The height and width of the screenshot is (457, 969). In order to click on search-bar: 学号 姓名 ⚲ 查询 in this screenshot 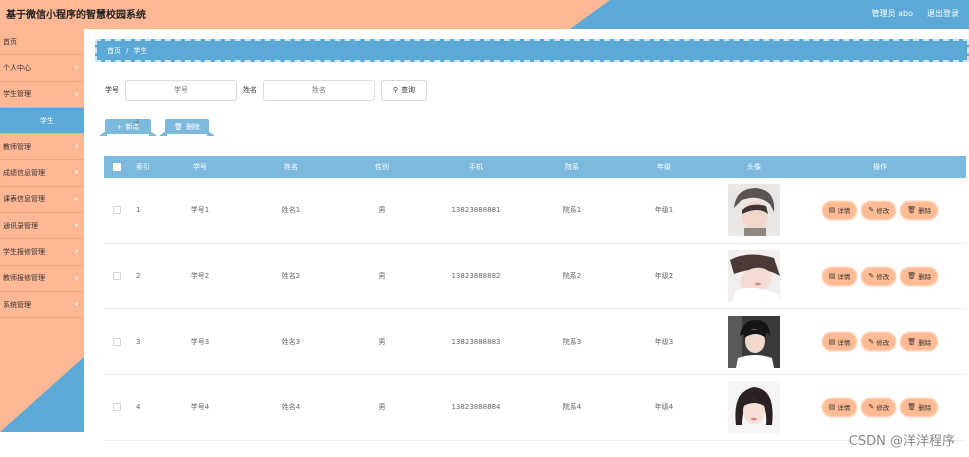, I will do `click(266, 90)`.